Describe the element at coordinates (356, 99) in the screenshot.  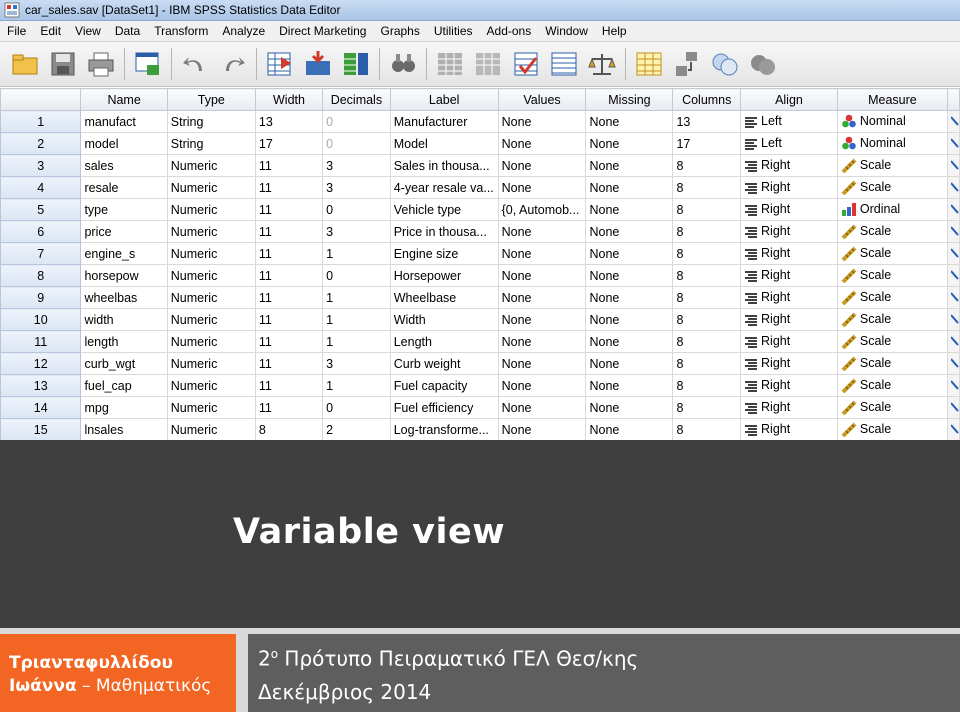
I see `column-header-decimals: Decimals` at that location.